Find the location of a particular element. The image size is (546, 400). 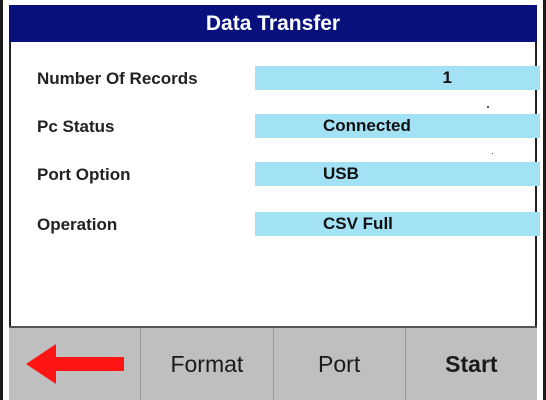

pc-status-row: Pc Status Connected is located at coordinates (286, 127).